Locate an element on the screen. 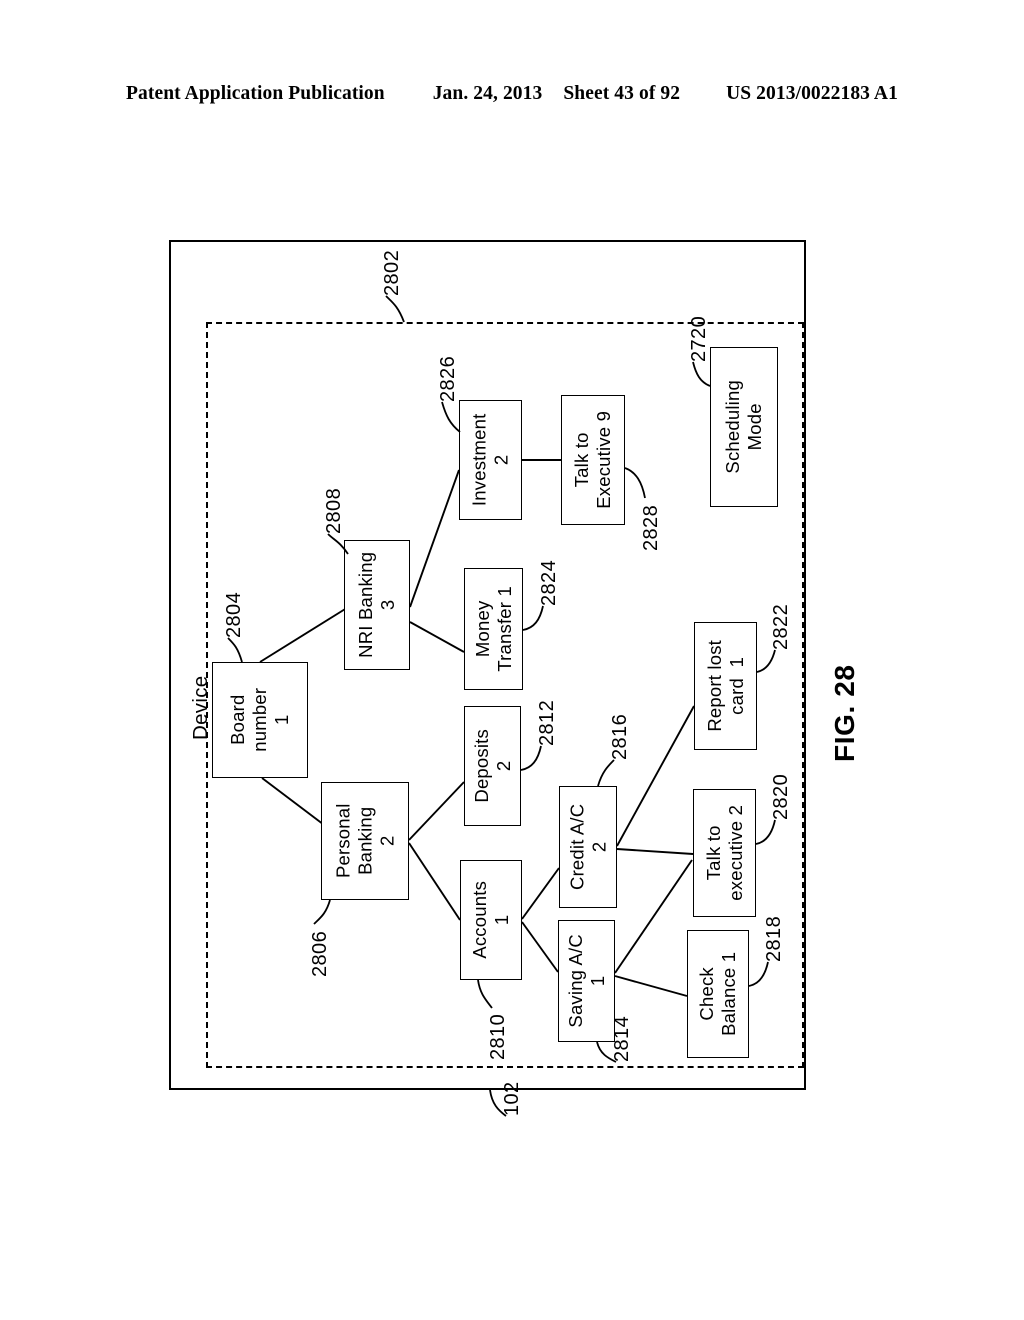 This screenshot has width=1024, height=1320. ref-numeral-2818: 2818 is located at coordinates (774, 938).